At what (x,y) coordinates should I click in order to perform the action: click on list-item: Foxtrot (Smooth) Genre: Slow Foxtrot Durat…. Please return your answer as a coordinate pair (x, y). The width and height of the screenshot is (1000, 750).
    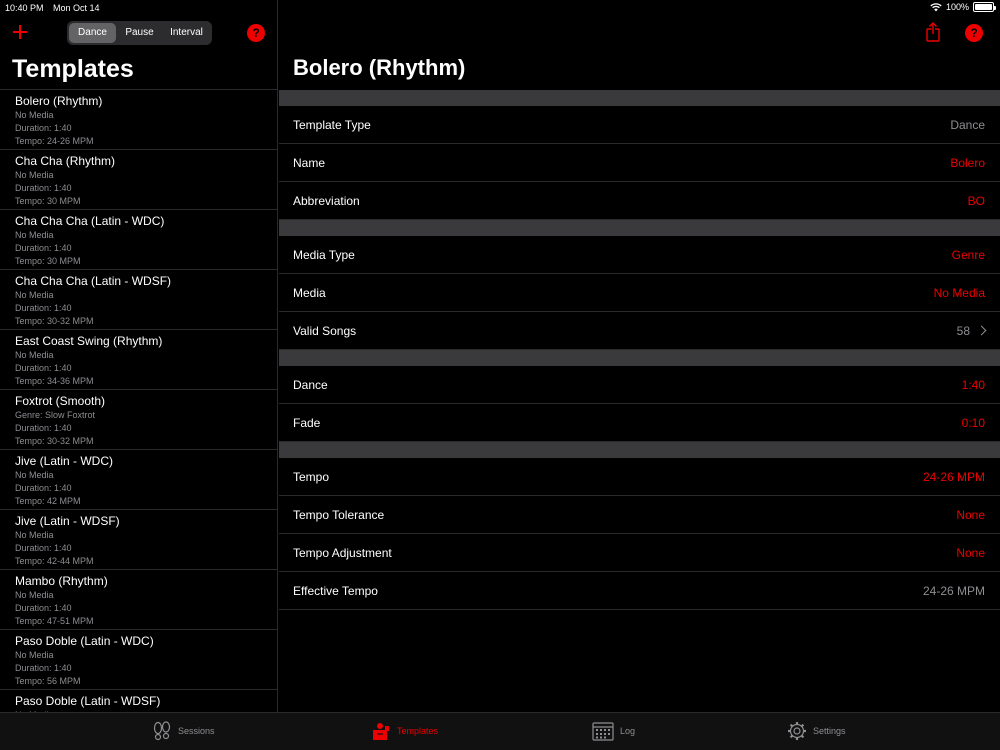
    Looking at the image, I should click on (139, 420).